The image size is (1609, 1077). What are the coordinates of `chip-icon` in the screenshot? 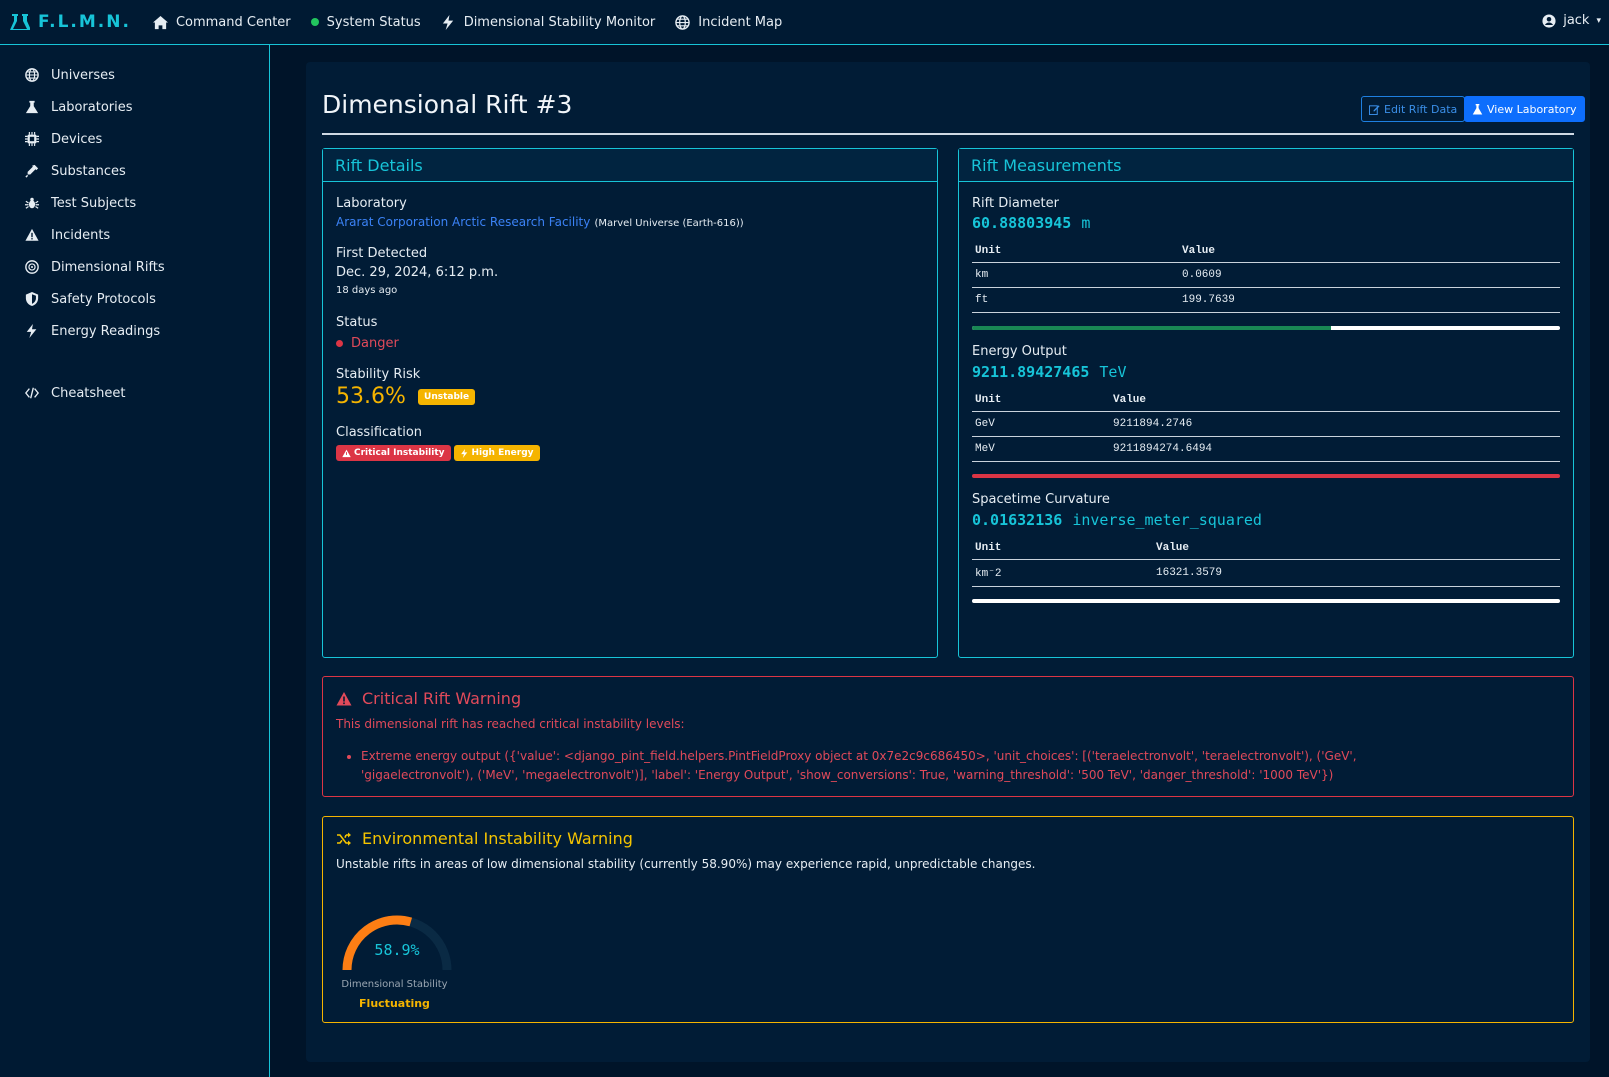 It's located at (32, 139).